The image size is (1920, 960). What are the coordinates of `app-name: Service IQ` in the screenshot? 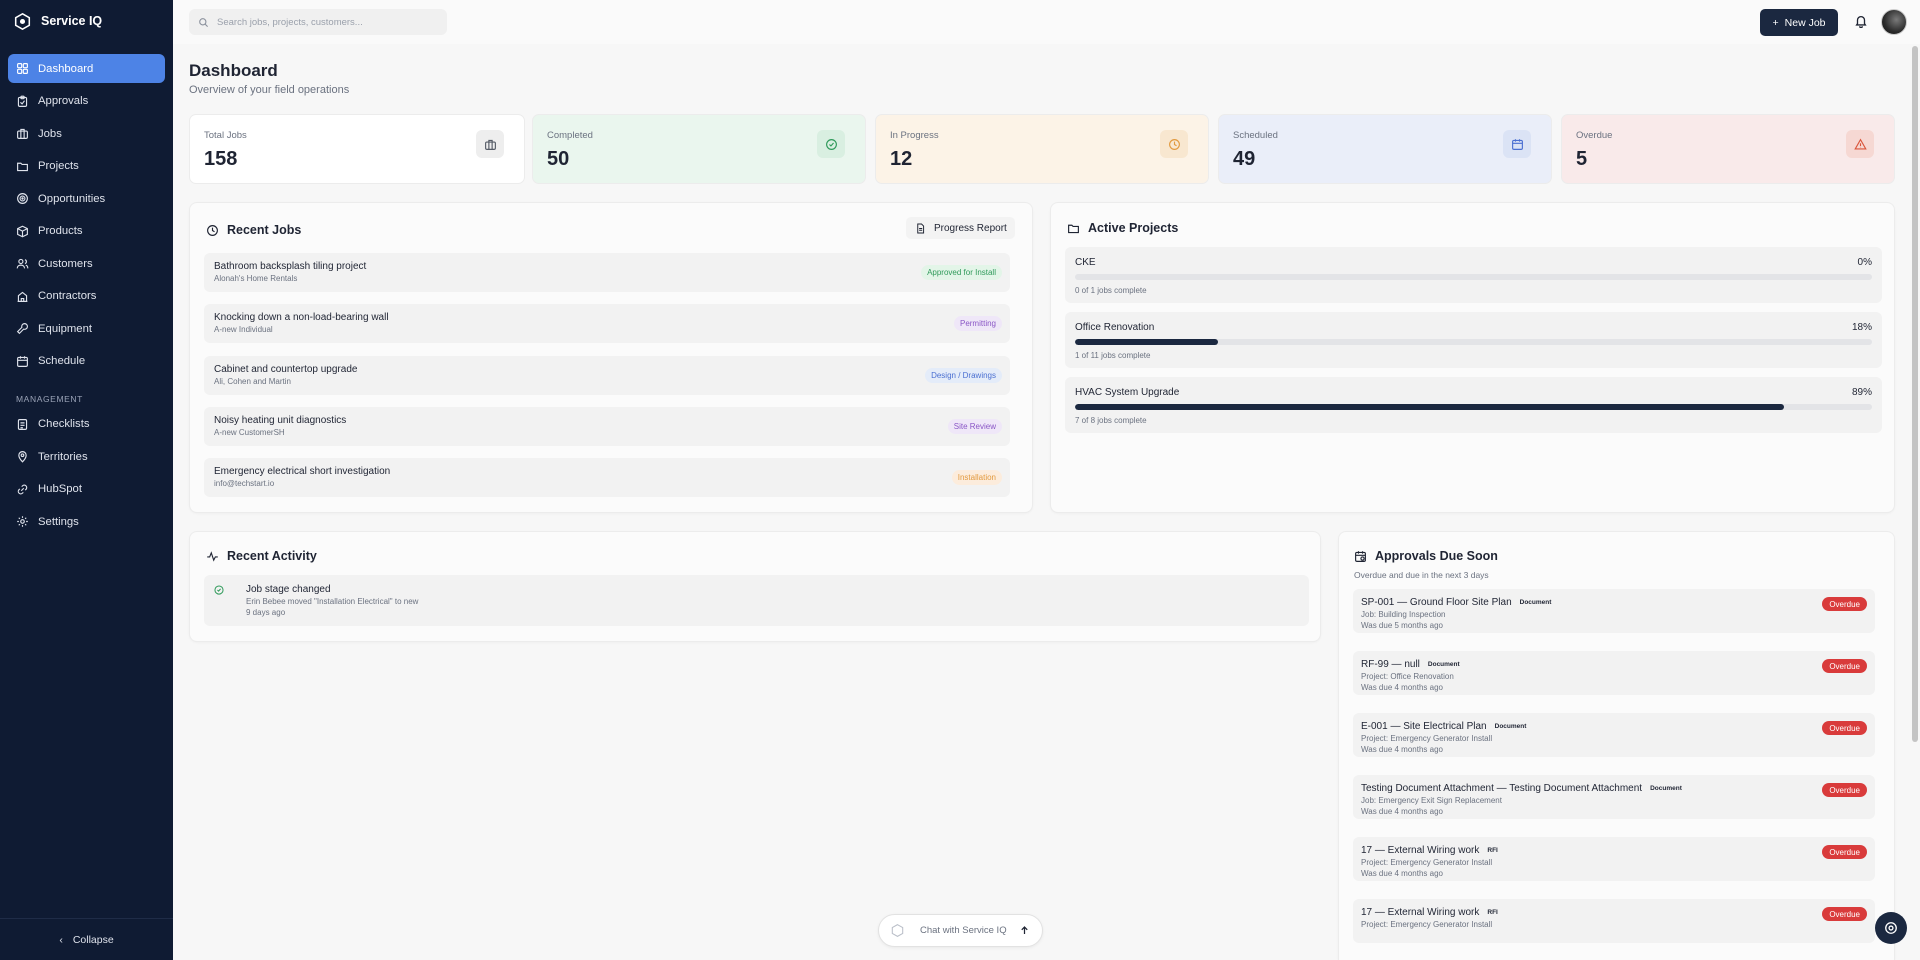 It's located at (72, 21).